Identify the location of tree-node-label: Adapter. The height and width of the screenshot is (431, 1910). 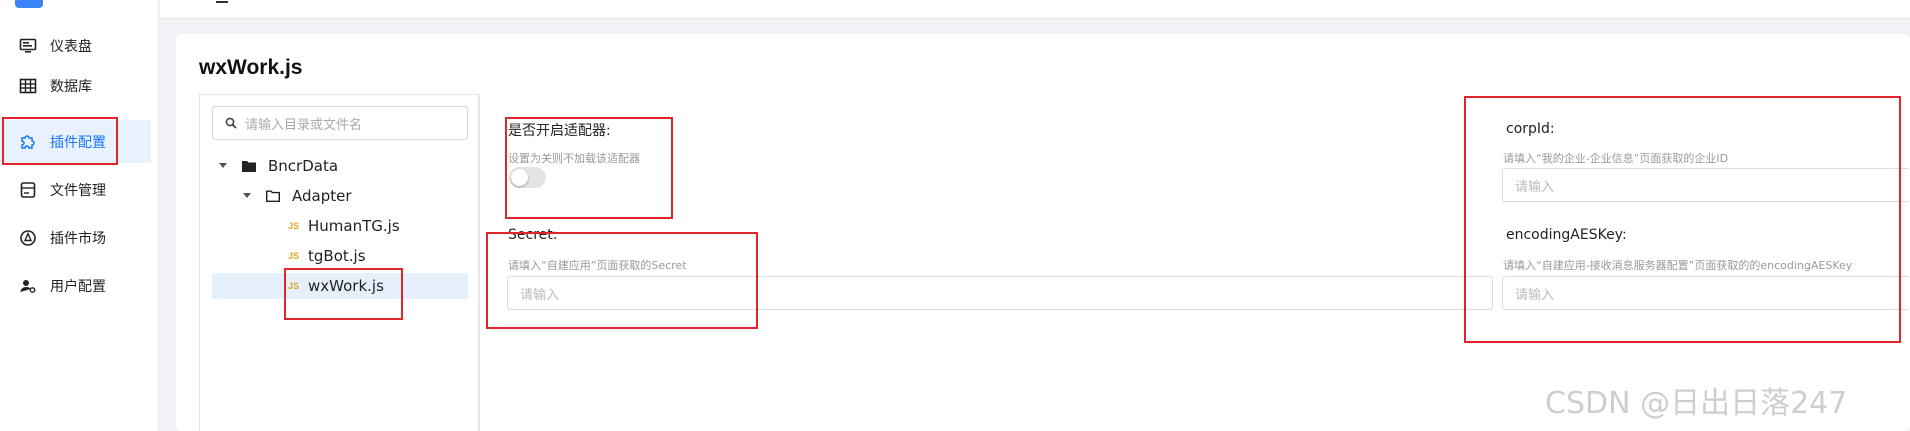
(322, 196).